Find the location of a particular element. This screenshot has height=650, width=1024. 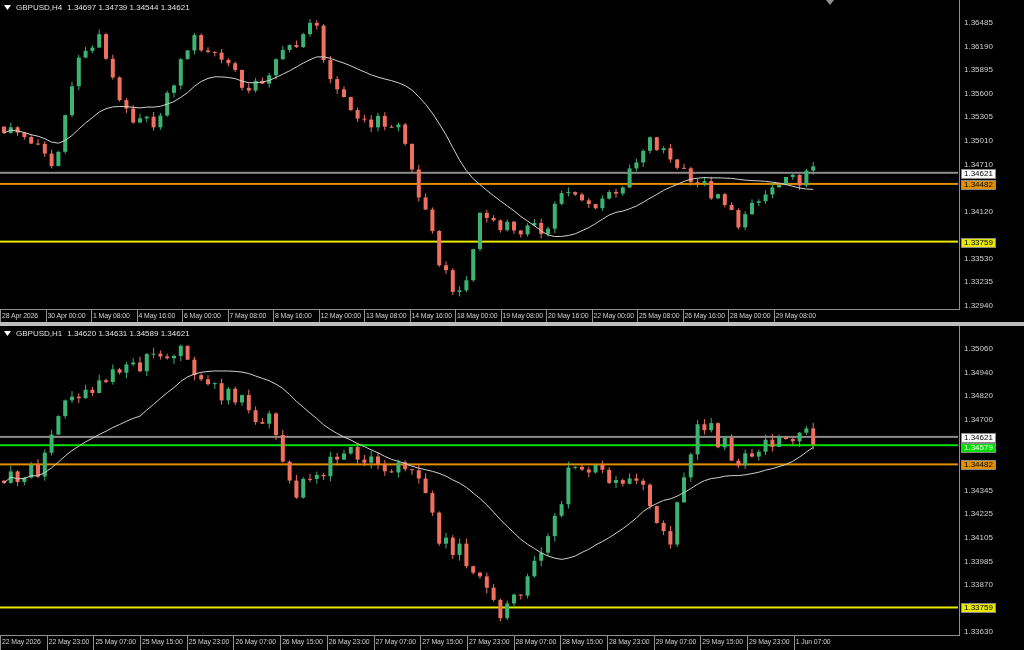

price-axis-label: 1.34105 is located at coordinates (978, 538).